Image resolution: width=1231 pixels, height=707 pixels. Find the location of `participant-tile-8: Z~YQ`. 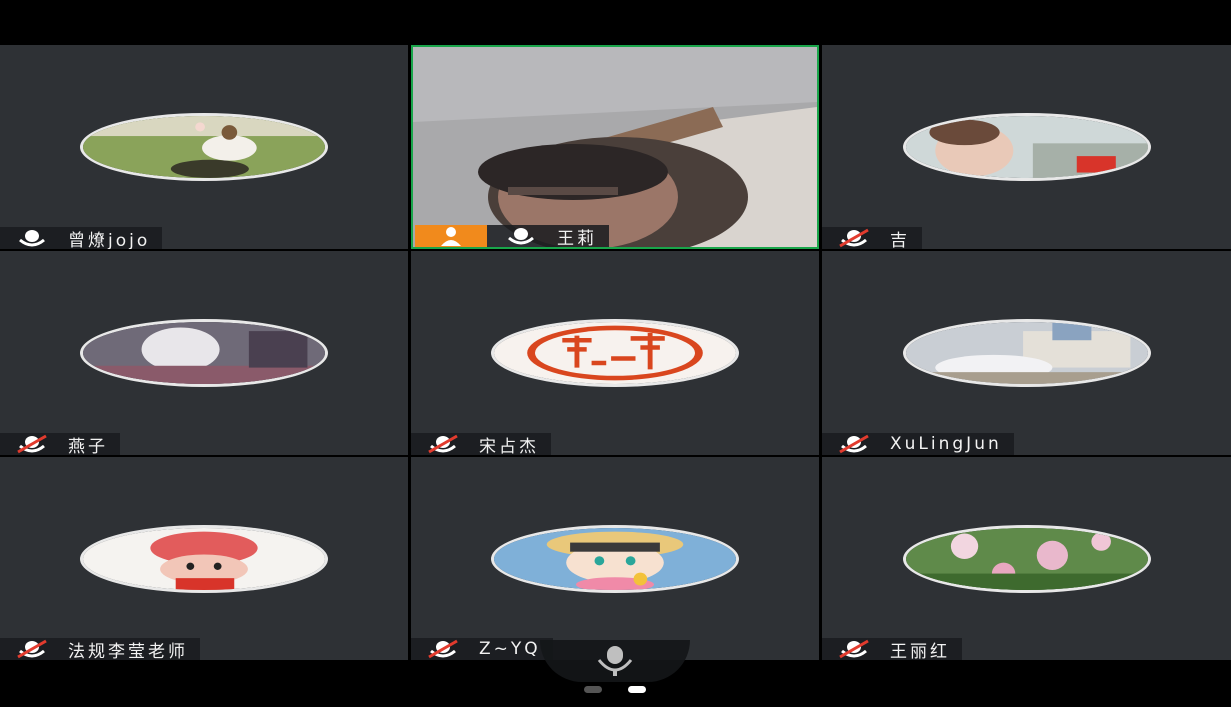

participant-tile-8: Z~YQ is located at coordinates (615, 558).